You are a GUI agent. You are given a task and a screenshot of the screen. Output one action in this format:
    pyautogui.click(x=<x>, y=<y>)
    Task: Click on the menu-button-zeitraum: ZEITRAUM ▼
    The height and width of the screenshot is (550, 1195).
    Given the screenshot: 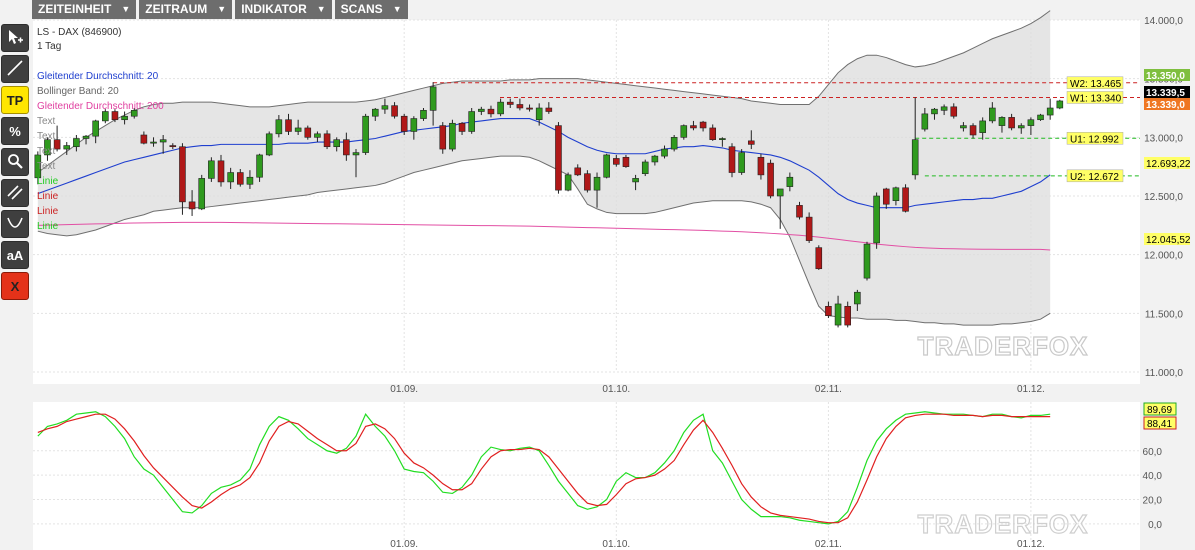 What is the action you would take?
    pyautogui.click(x=186, y=9)
    